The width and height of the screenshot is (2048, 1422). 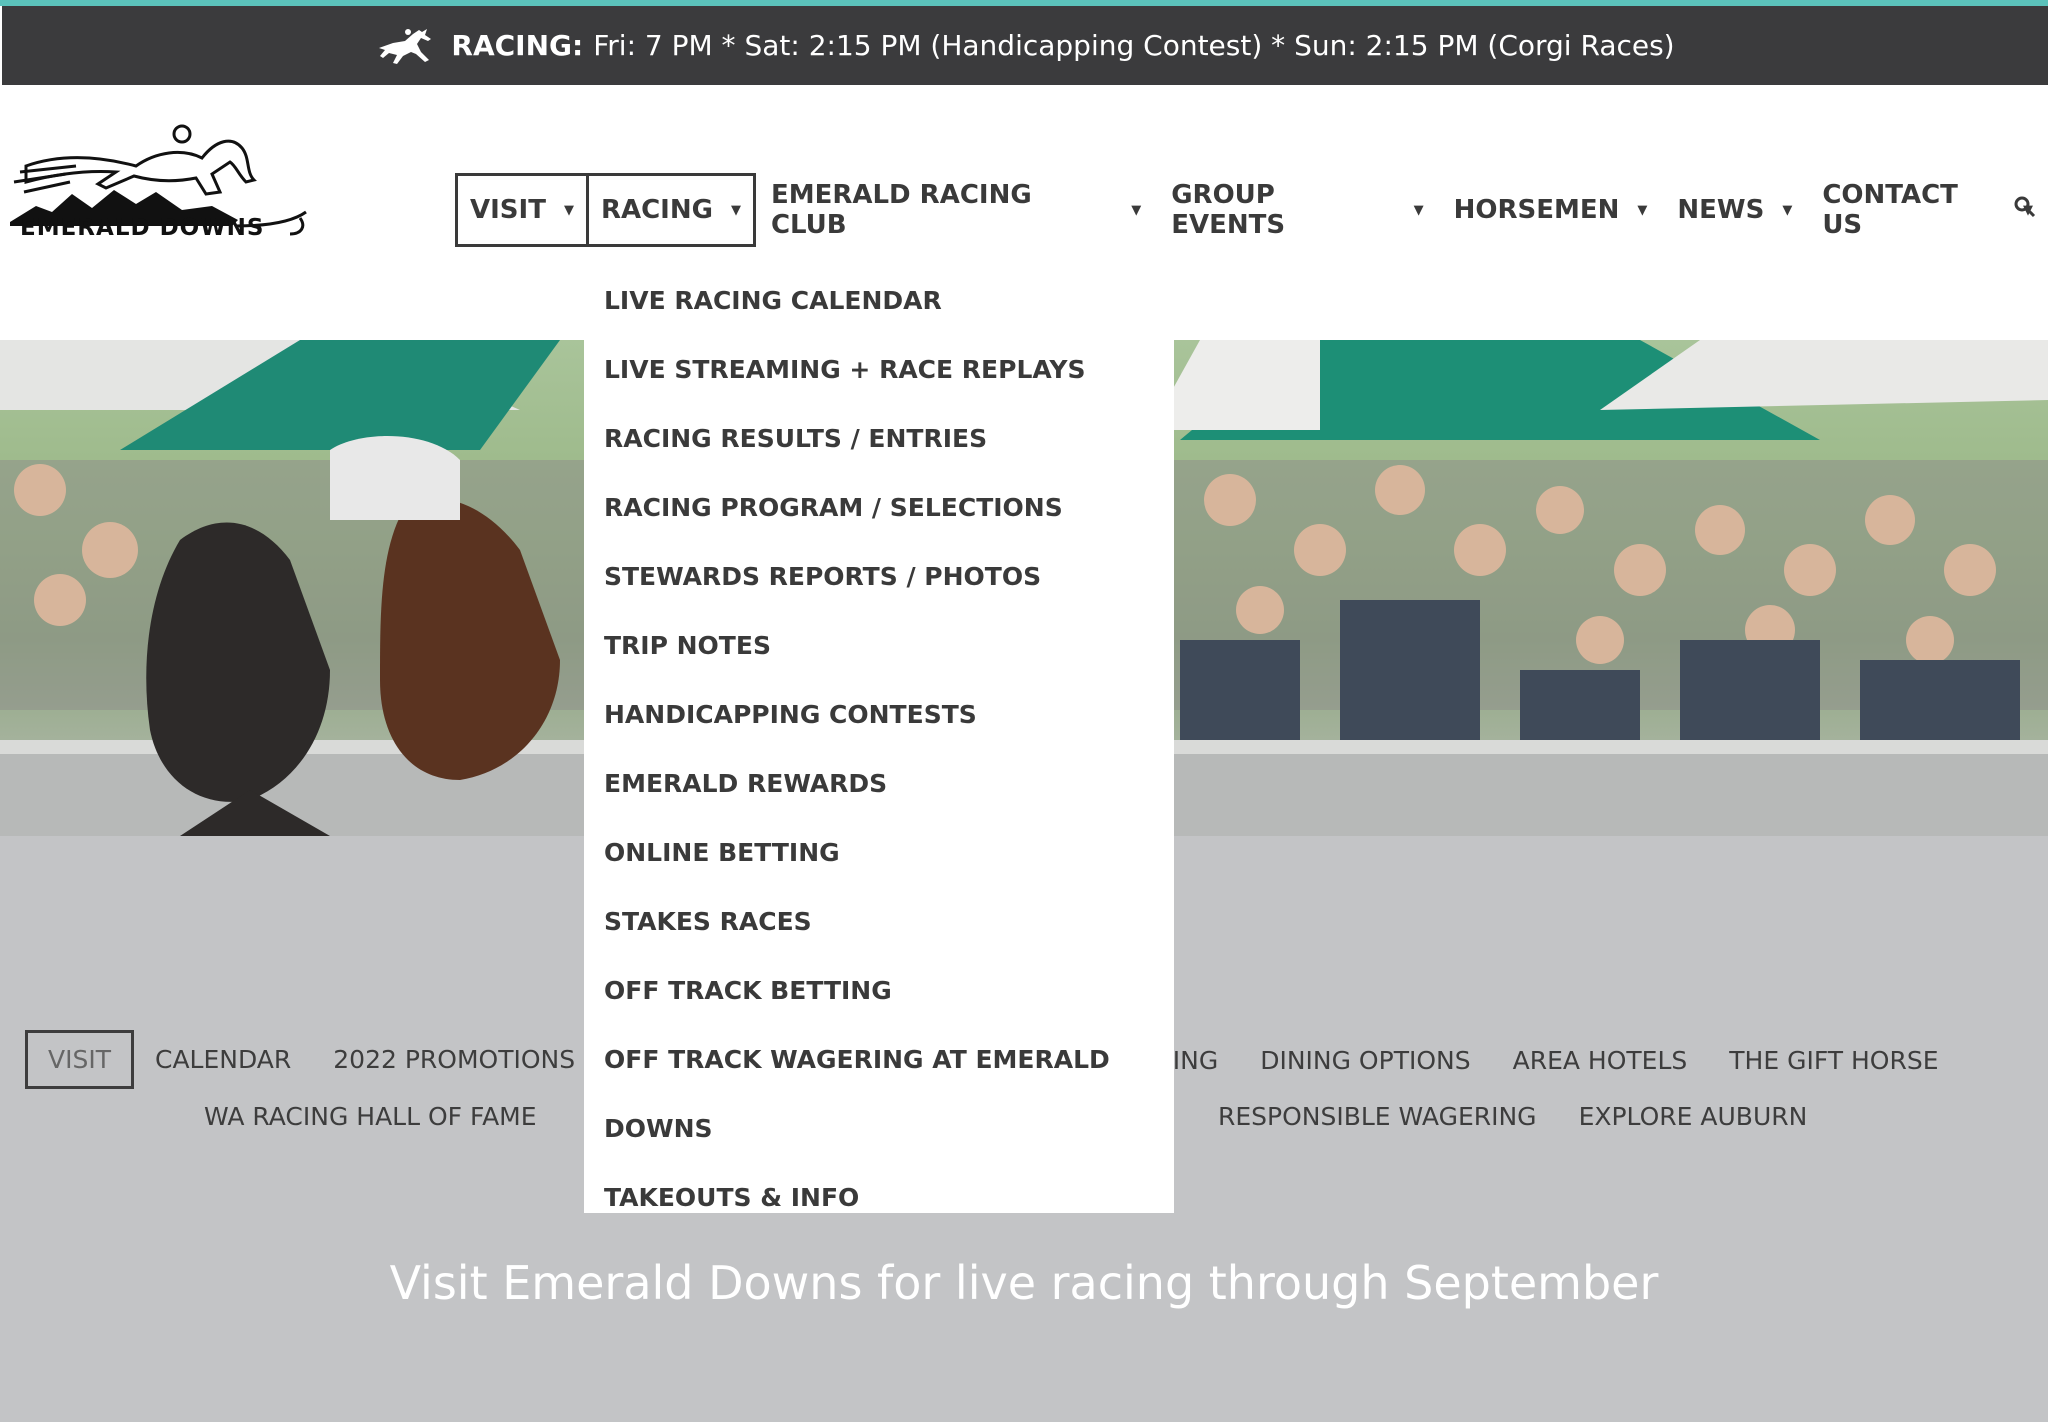 I want to click on menu-item-live-racing-calendar: LIVE RACING CALENDAR, so click(x=879, y=300).